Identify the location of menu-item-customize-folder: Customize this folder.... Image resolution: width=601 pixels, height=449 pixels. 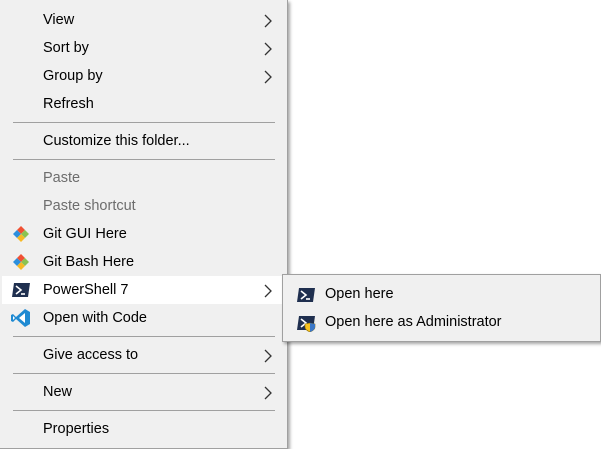
(143, 141).